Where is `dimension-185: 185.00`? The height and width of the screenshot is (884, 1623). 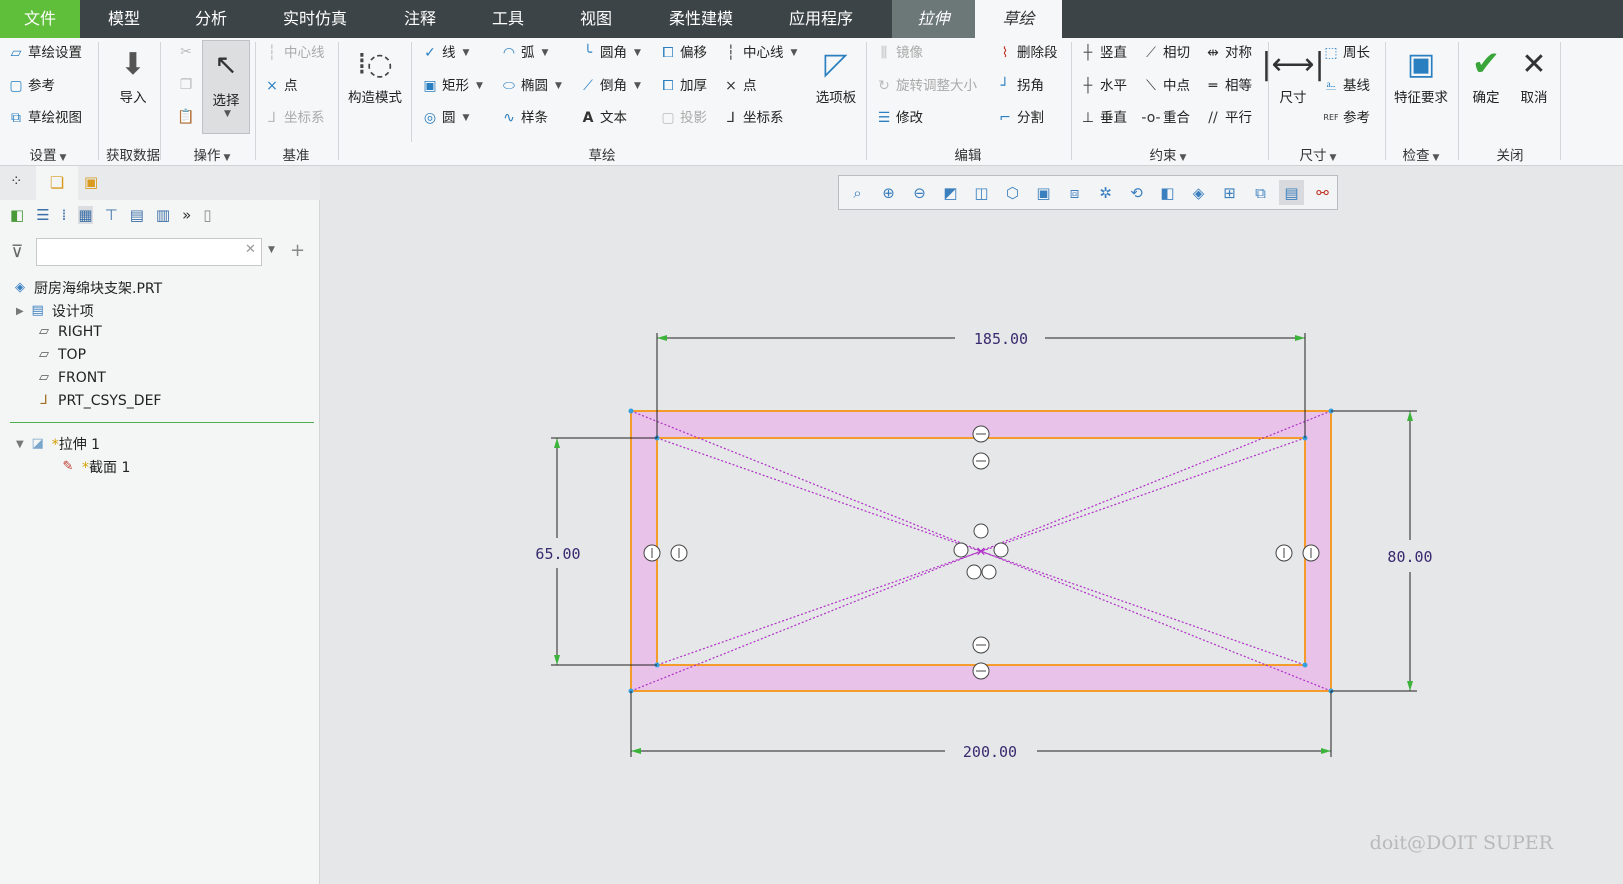 dimension-185: 185.00 is located at coordinates (1001, 339).